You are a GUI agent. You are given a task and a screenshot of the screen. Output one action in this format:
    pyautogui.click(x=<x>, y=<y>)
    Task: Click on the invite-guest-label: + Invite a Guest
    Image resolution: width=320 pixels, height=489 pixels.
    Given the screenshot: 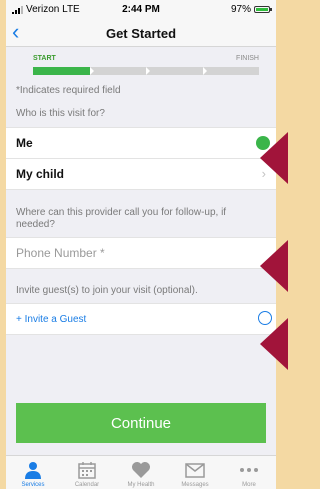 What is the action you would take?
    pyautogui.click(x=51, y=319)
    